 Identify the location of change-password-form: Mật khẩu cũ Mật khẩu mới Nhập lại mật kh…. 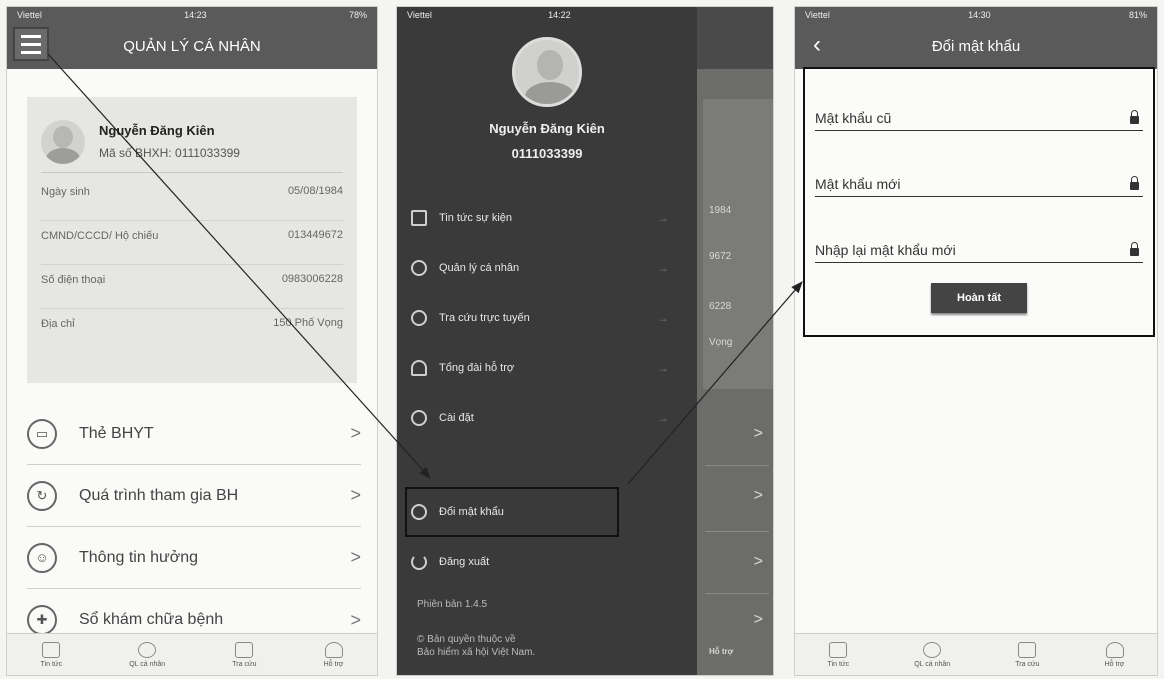
(979, 202).